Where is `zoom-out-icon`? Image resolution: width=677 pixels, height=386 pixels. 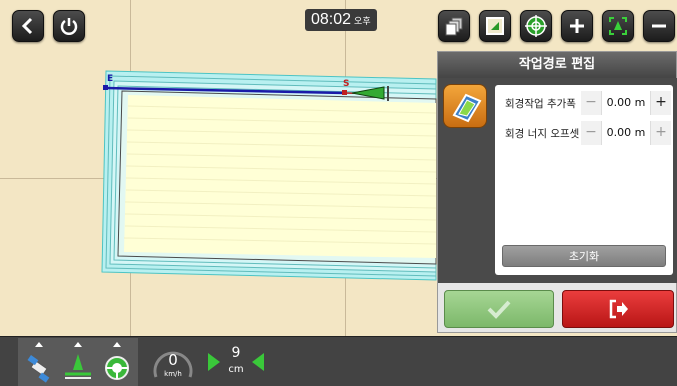
zoom-out-icon is located at coordinates (659, 26).